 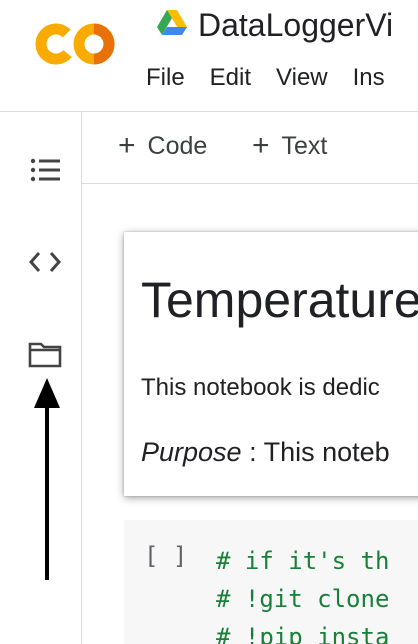 What do you see at coordinates (303, 633) in the screenshot?
I see `code-line: # !pip insta` at bounding box center [303, 633].